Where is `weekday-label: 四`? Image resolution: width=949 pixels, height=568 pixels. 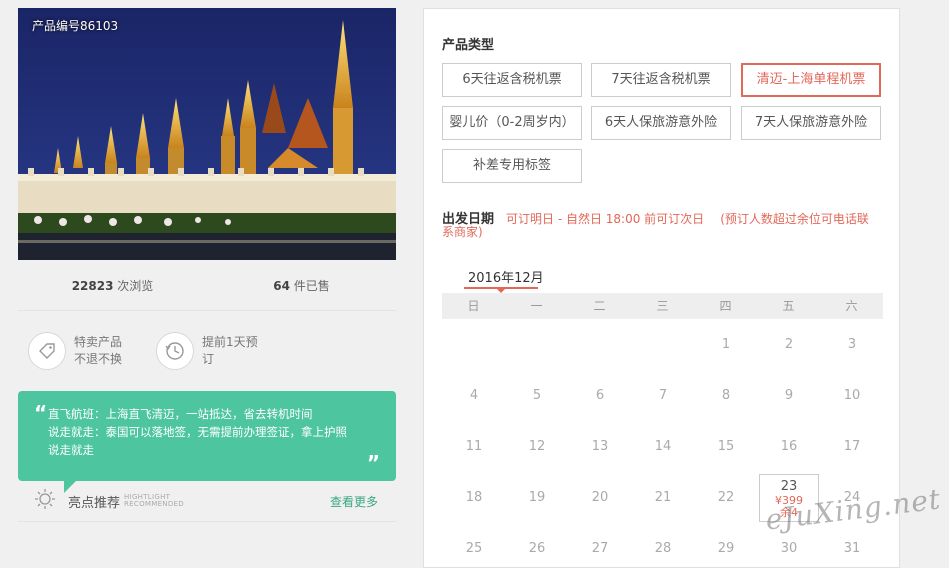 weekday-label: 四 is located at coordinates (725, 306).